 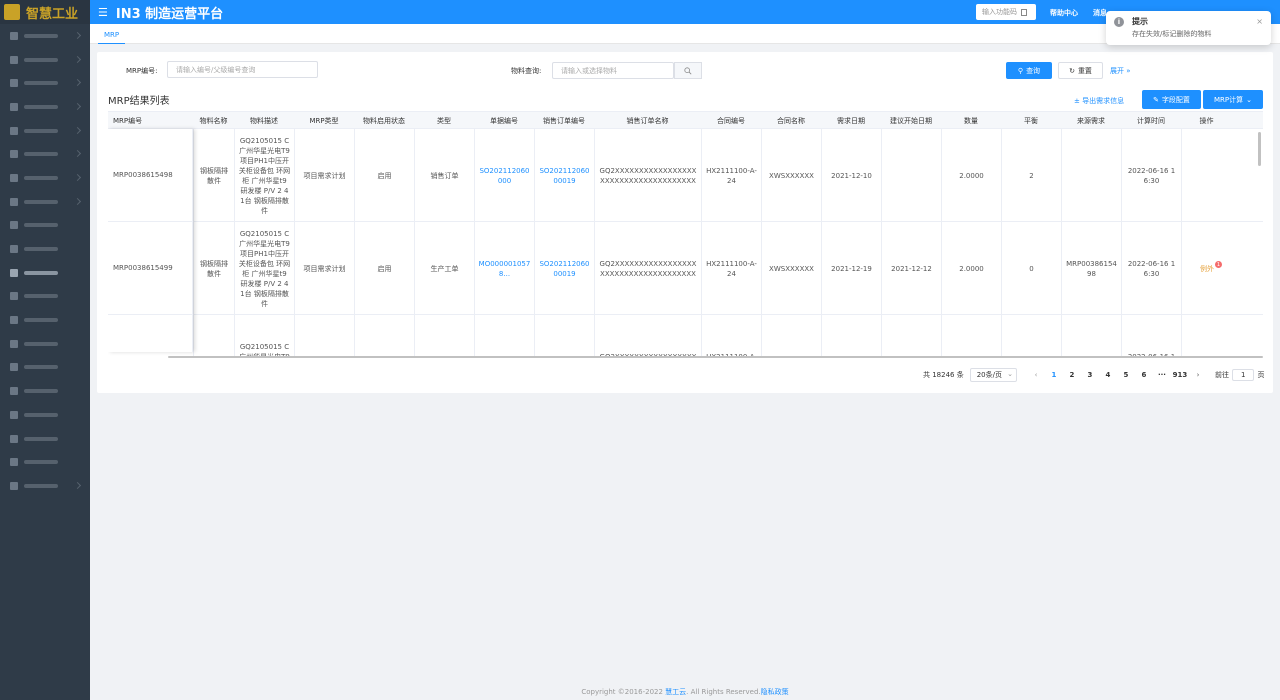 I want to click on table-cell-type: 生产工单, so click(x=444, y=268).